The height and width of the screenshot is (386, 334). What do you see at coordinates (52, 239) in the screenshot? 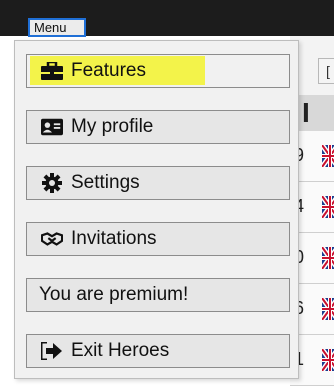
I see `handshake-icon` at bounding box center [52, 239].